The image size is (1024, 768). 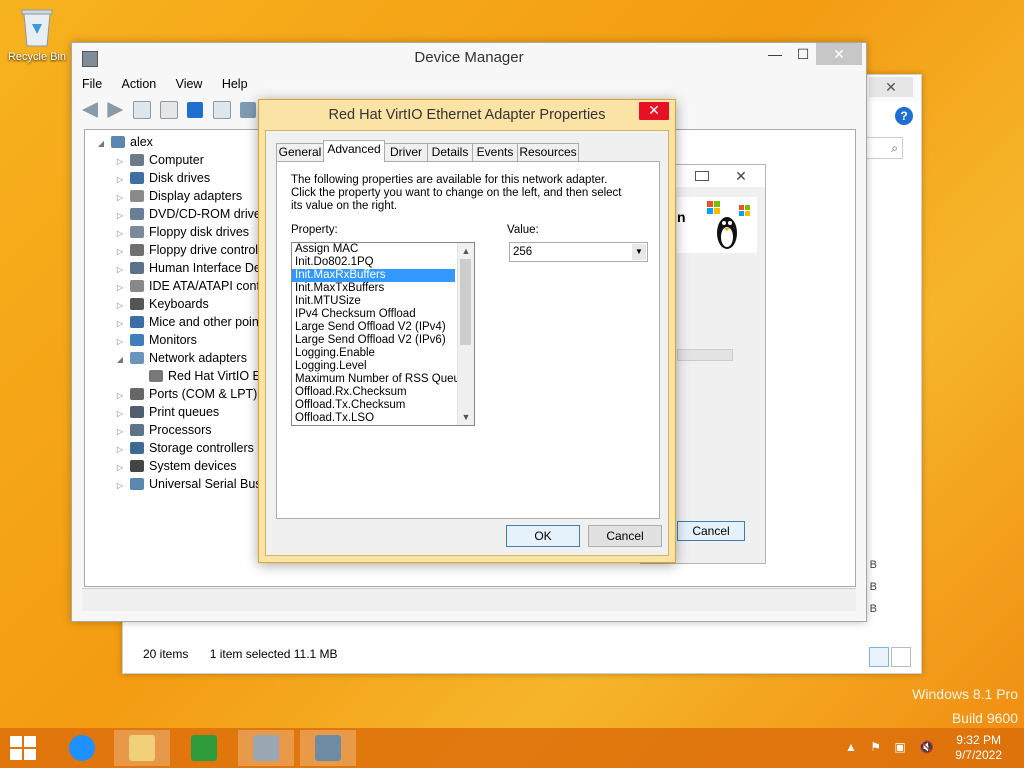 I want to click on back-icon, so click(x=90, y=110).